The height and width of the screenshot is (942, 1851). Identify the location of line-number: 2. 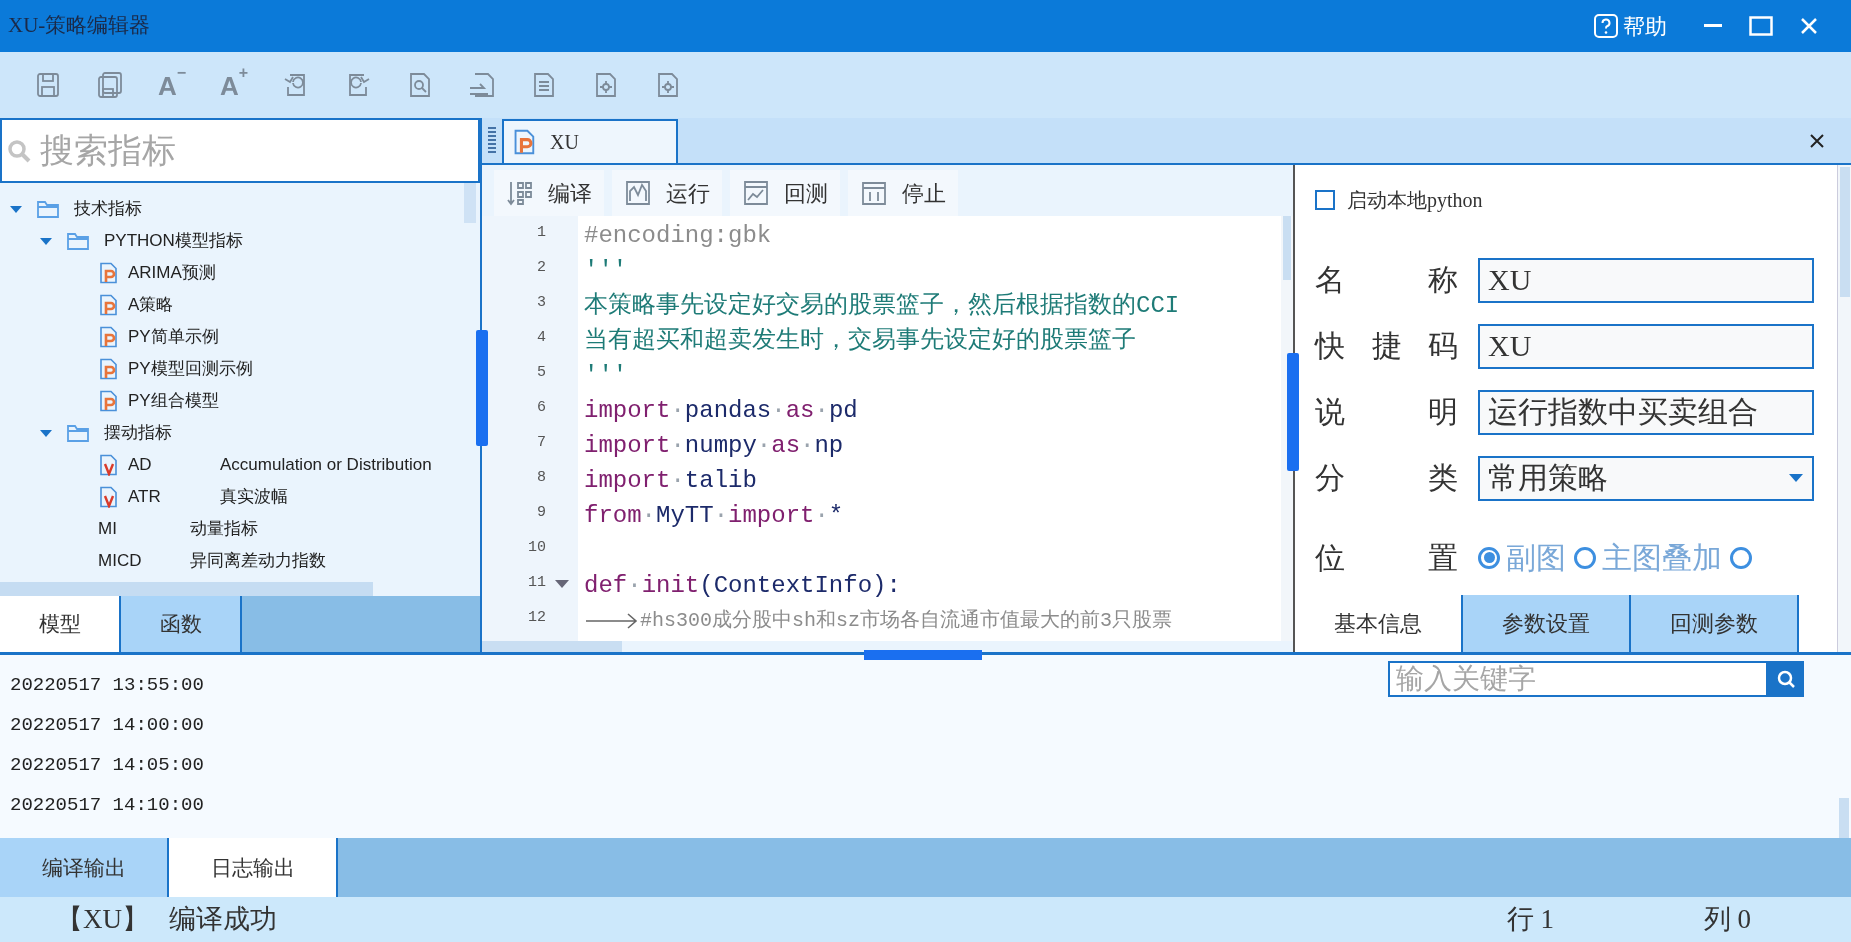
(541, 268).